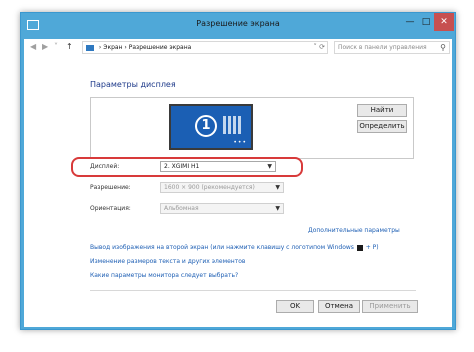 Image resolution: width=474 pixels, height=352 pixels. What do you see at coordinates (410, 22) in the screenshot?
I see `minimize-button: —` at bounding box center [410, 22].